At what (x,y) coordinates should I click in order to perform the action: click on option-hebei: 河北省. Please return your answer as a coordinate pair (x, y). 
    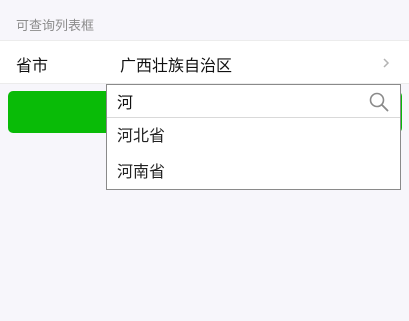
    Looking at the image, I should click on (253, 136).